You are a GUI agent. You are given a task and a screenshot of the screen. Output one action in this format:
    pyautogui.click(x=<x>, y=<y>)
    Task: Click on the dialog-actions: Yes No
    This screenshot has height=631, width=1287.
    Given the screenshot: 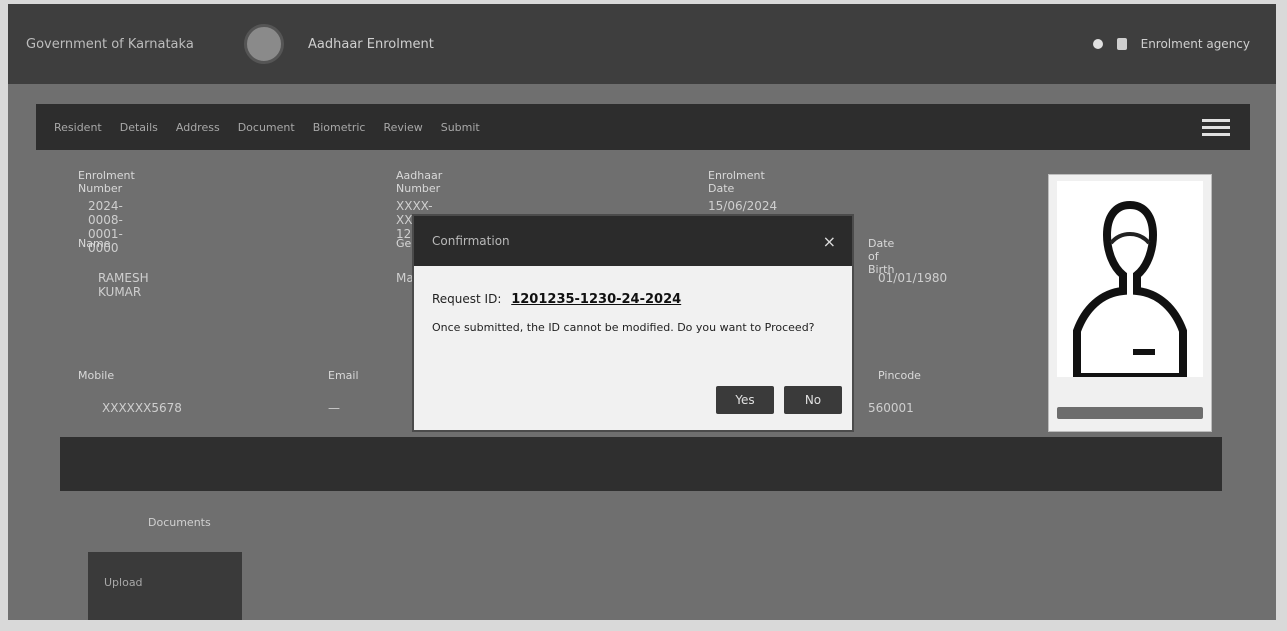 What is the action you would take?
    pyautogui.click(x=779, y=400)
    